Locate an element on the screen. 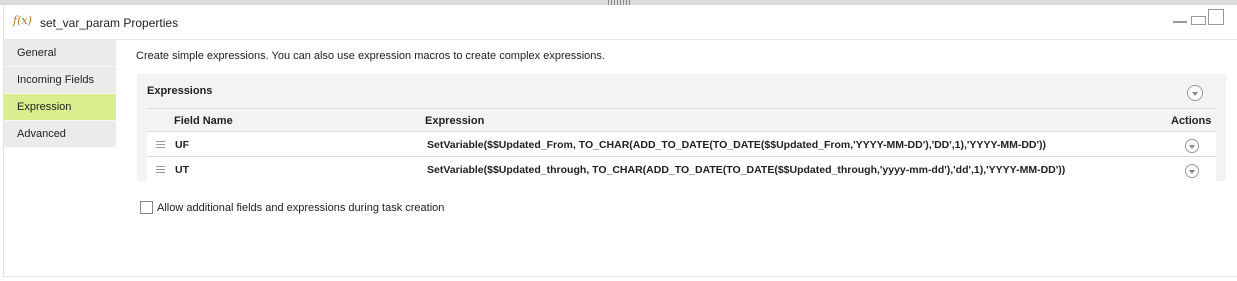 This screenshot has width=1237, height=281. column-header-field-name: Field Name is located at coordinates (203, 121).